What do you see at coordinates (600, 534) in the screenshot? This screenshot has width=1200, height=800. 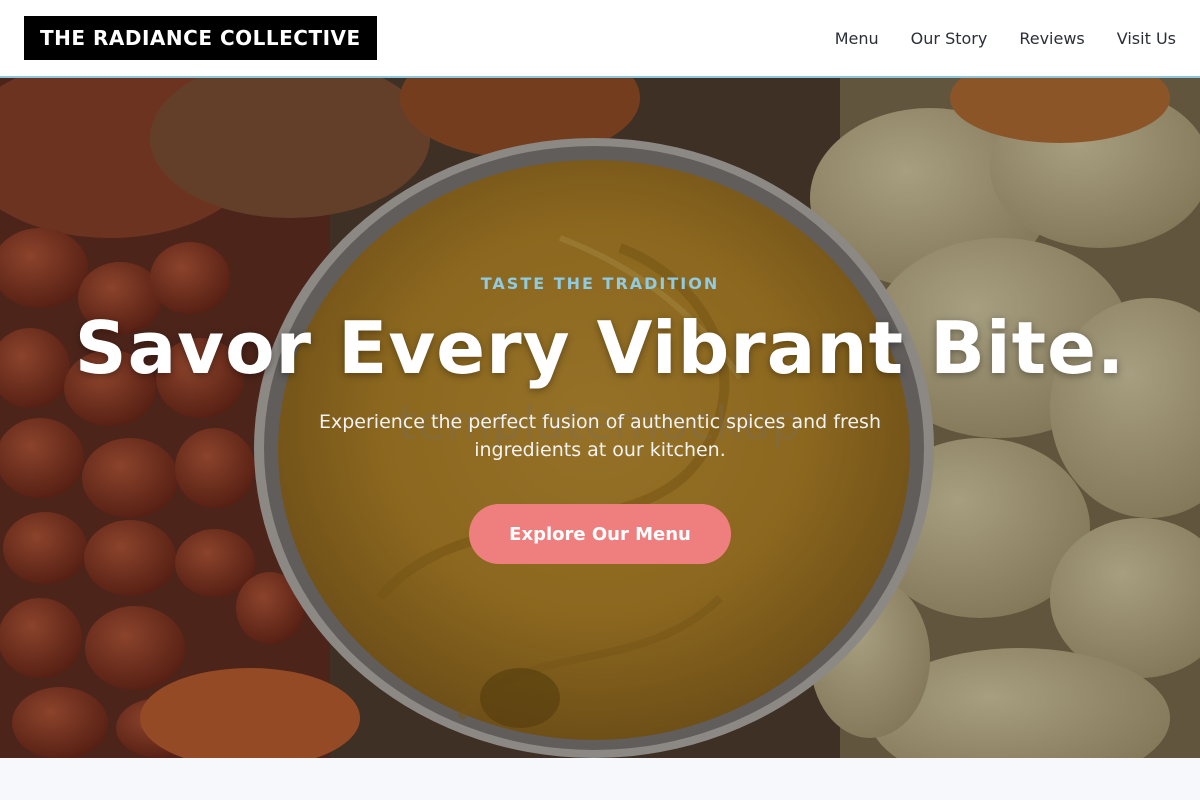 I see `explore-menu-button: Explore Our Menu` at bounding box center [600, 534].